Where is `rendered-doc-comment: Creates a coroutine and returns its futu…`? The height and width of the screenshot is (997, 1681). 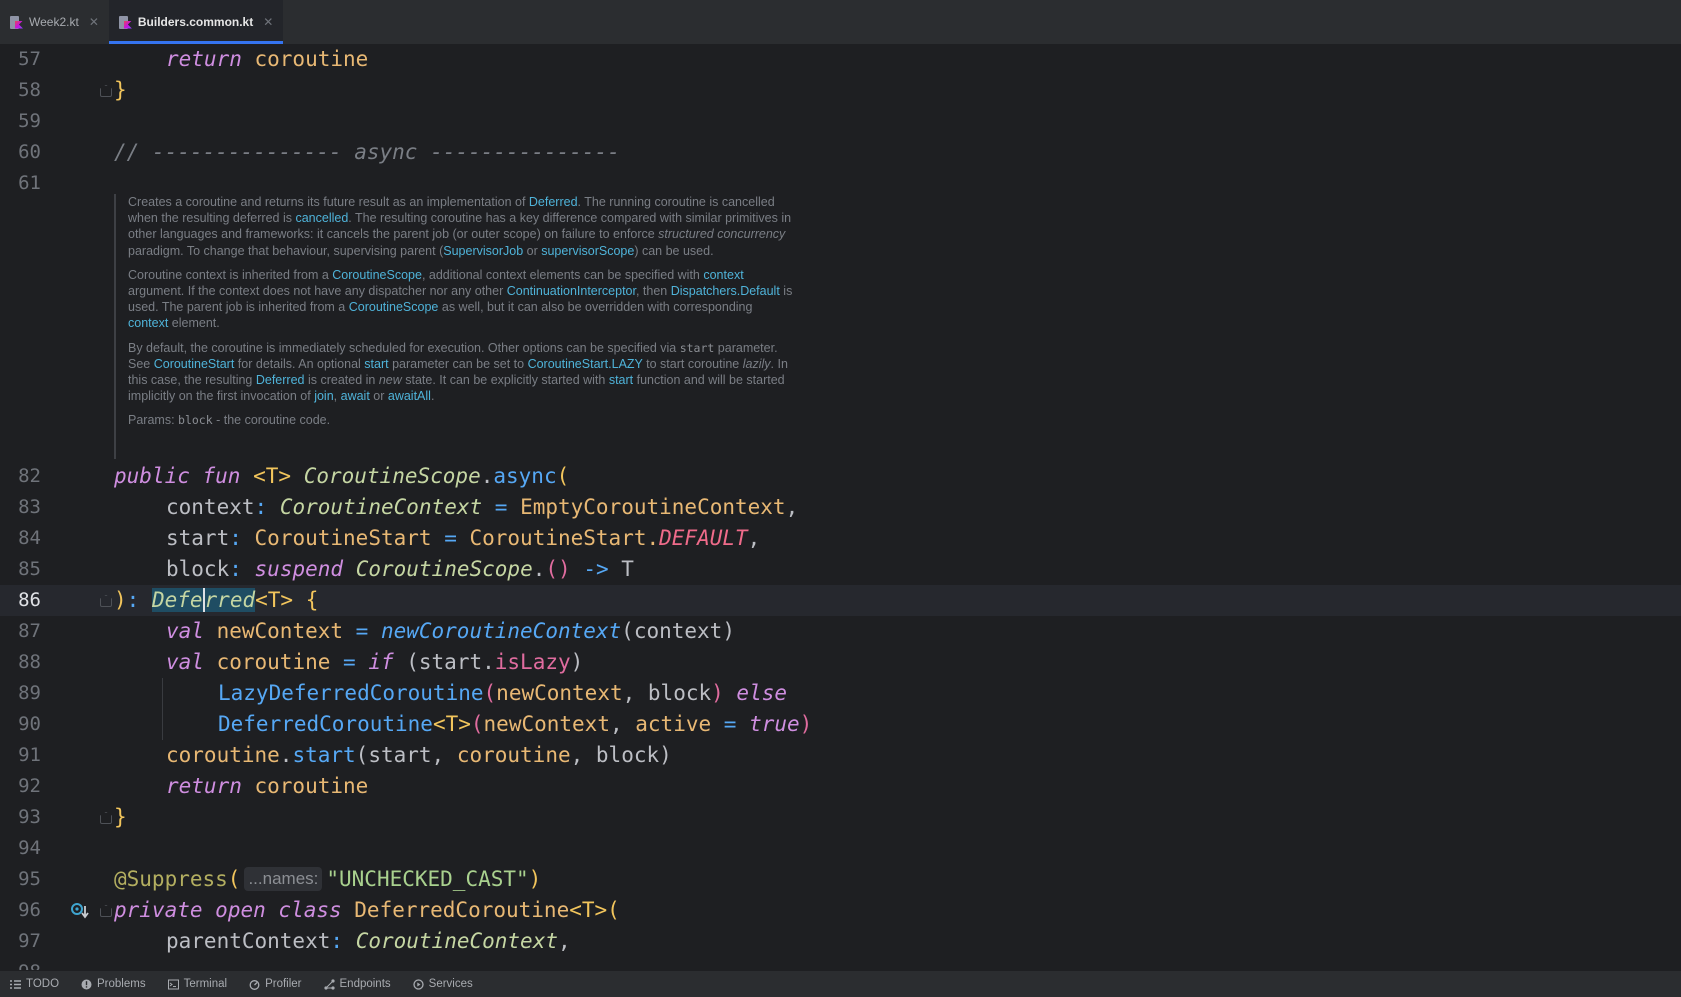 rendered-doc-comment: Creates a coroutine and returns its futu… is located at coordinates (454, 326).